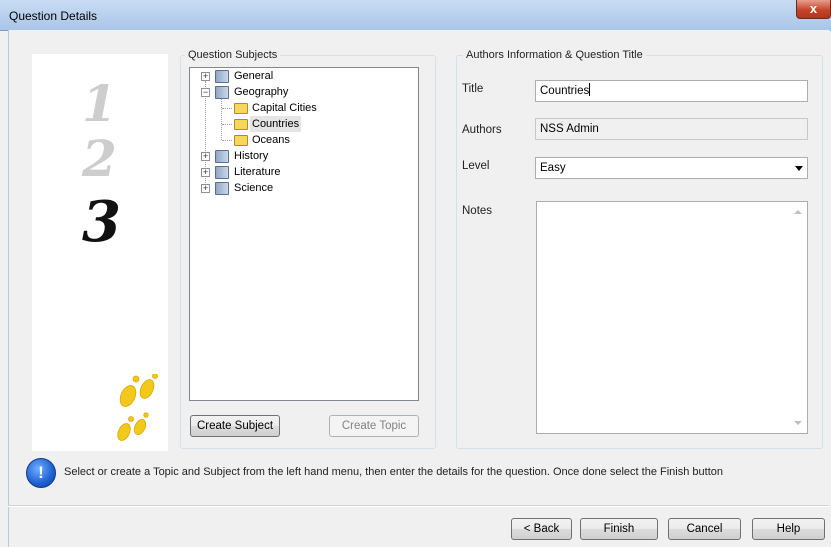  What do you see at coordinates (672, 317) in the screenshot?
I see `notes-textarea` at bounding box center [672, 317].